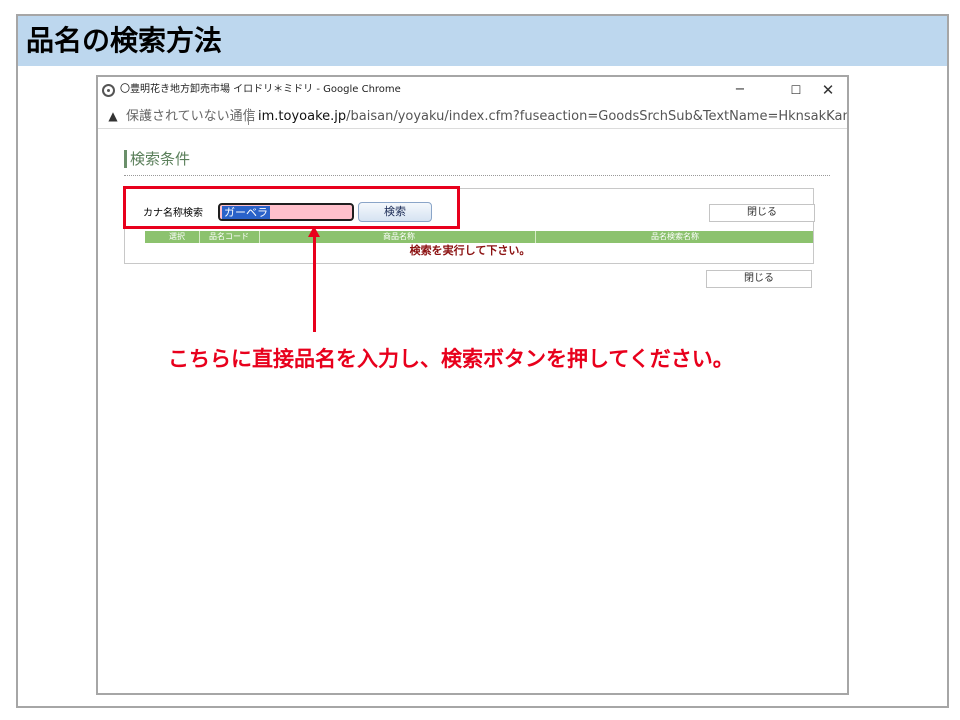 This screenshot has height=720, width=960. What do you see at coordinates (229, 236) in the screenshot?
I see `column-item-code: 品名コード` at bounding box center [229, 236].